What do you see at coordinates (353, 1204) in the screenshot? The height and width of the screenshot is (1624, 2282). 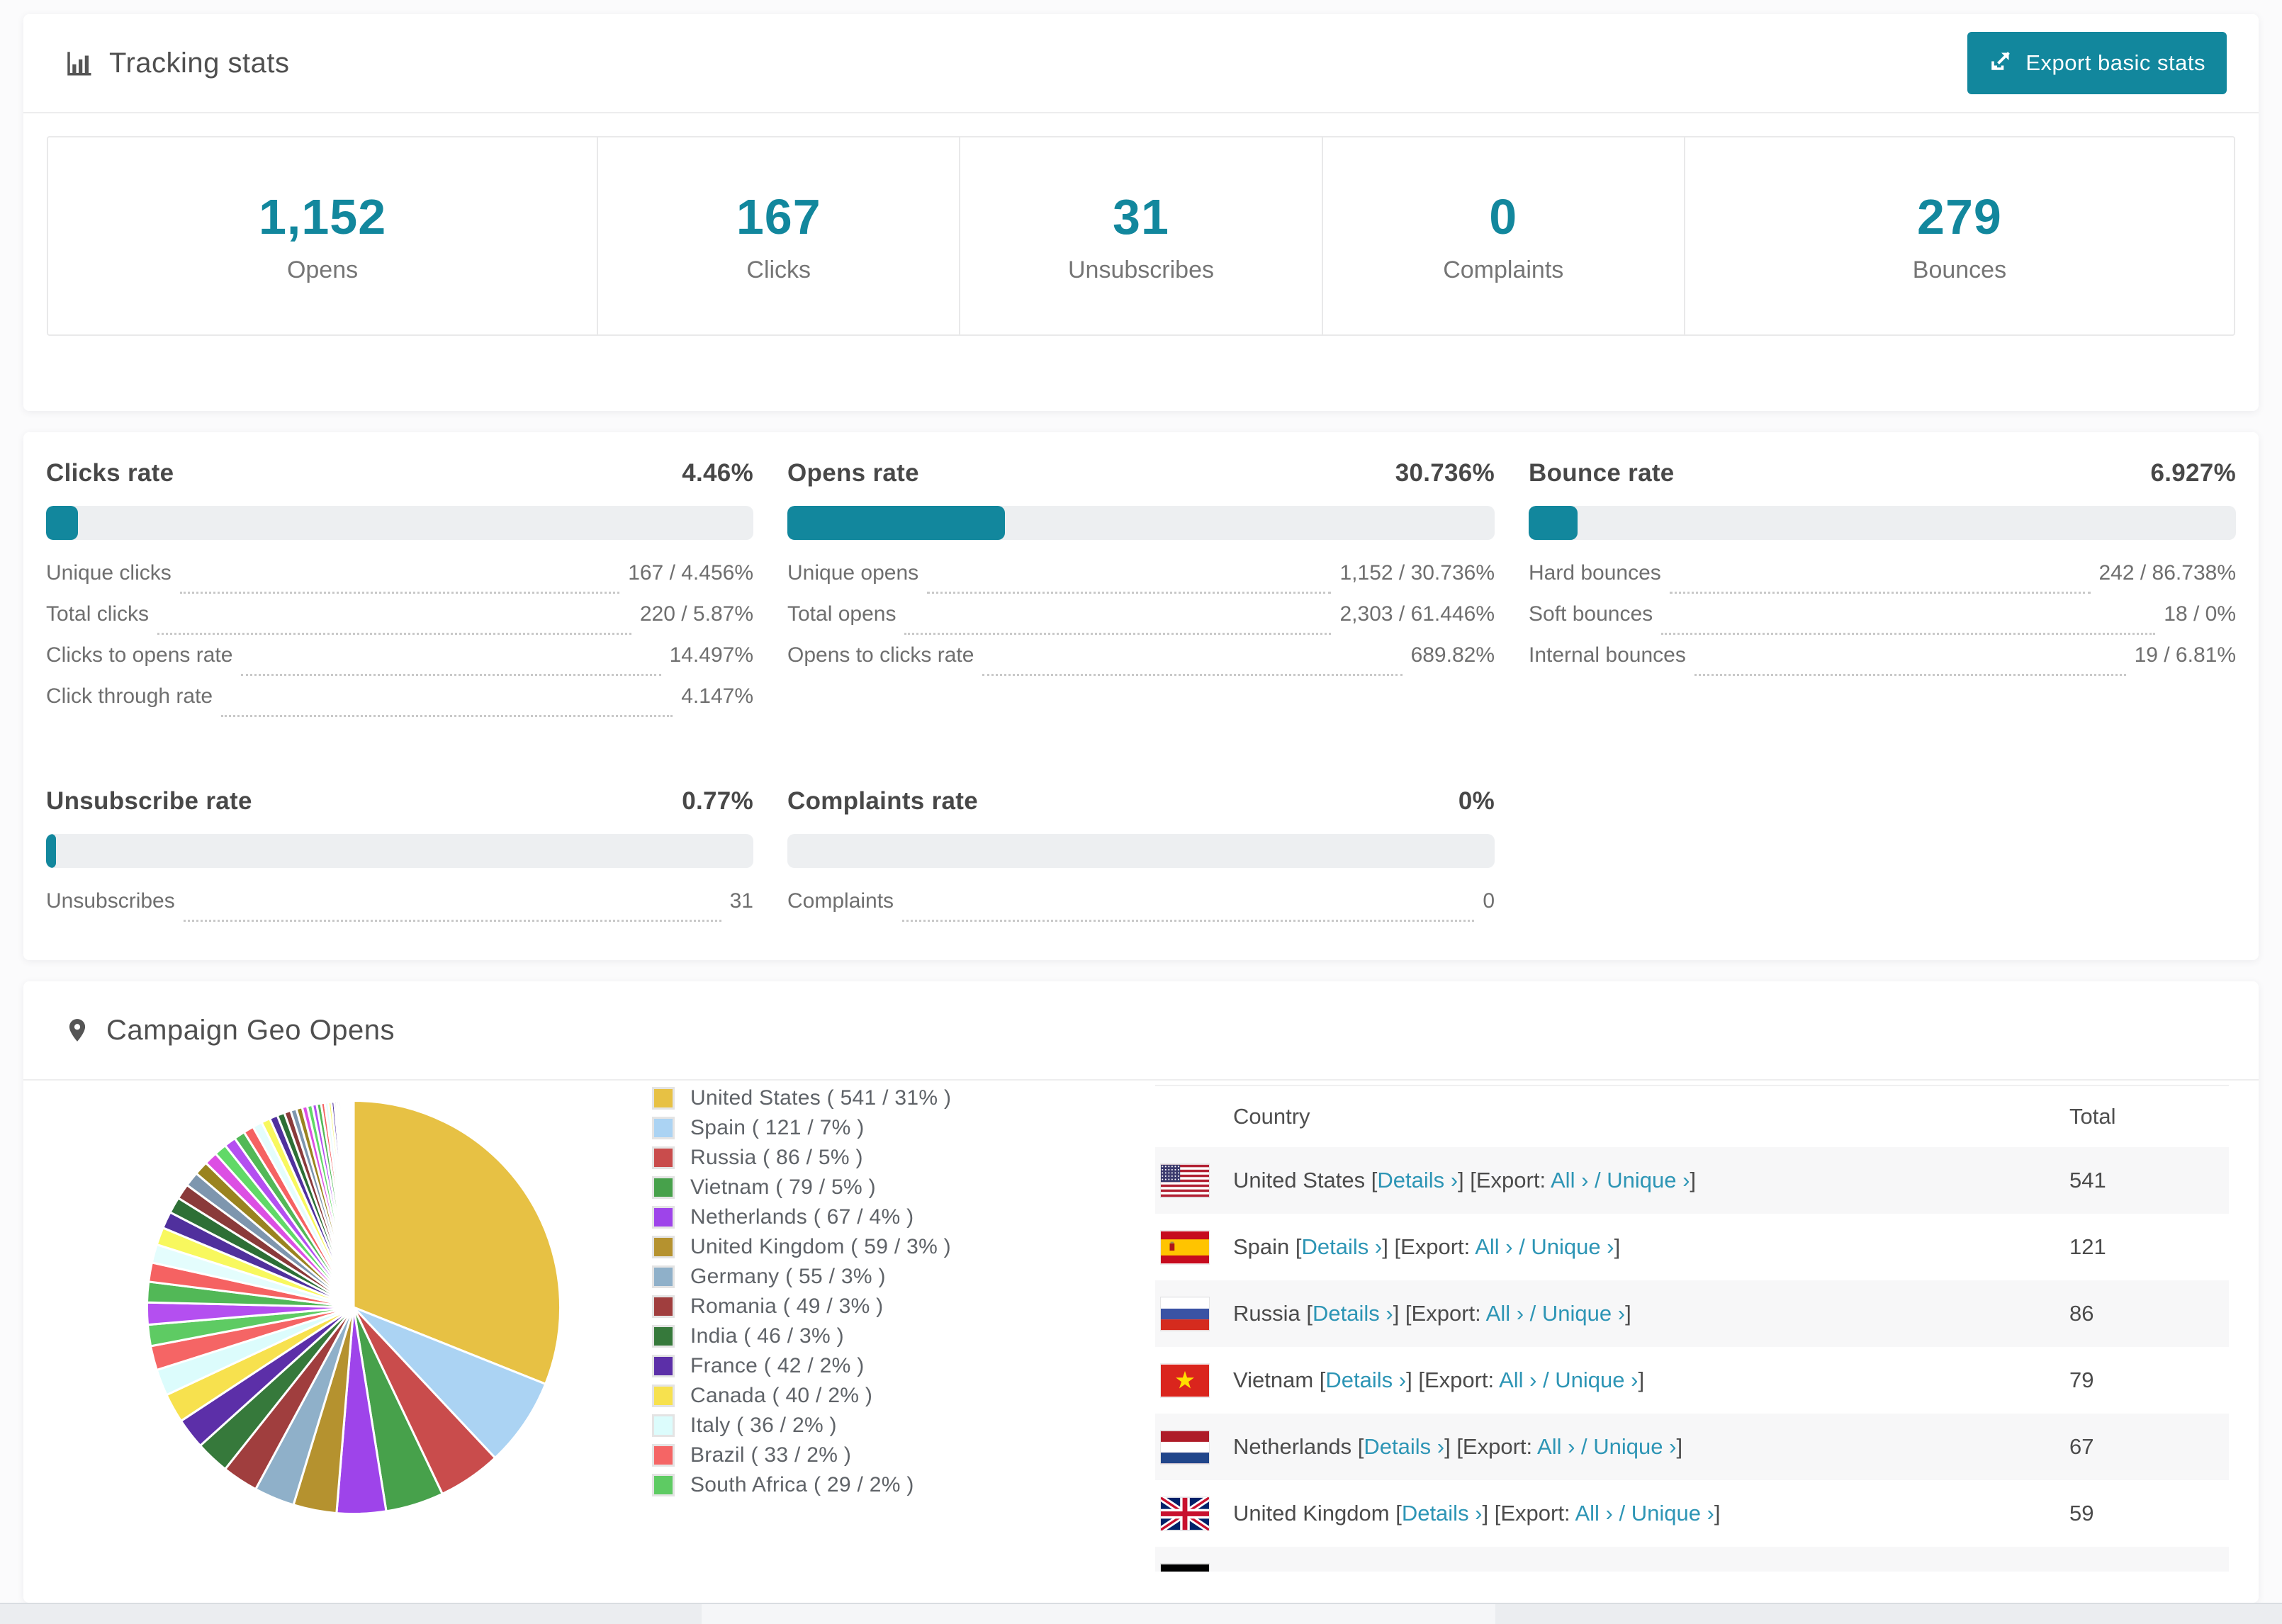 I see `pie-slice` at bounding box center [353, 1204].